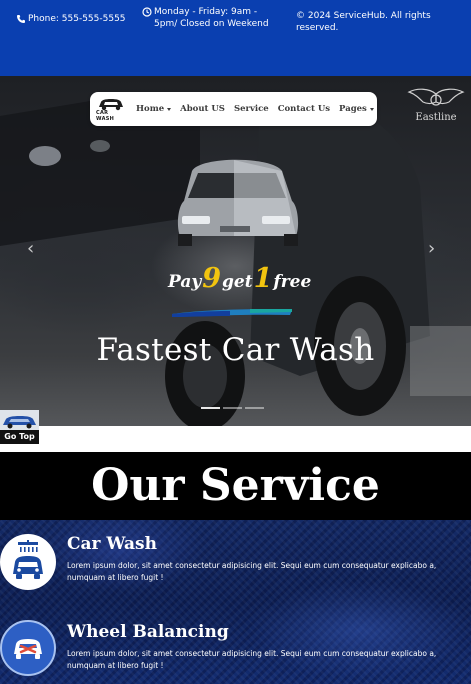 The height and width of the screenshot is (684, 471). I want to click on service-title-car-wash: Car Wash, so click(112, 544).